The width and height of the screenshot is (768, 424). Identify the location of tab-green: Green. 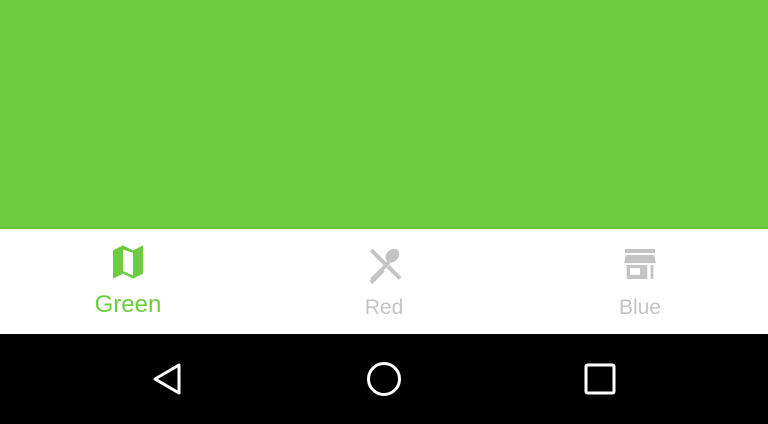
(128, 281).